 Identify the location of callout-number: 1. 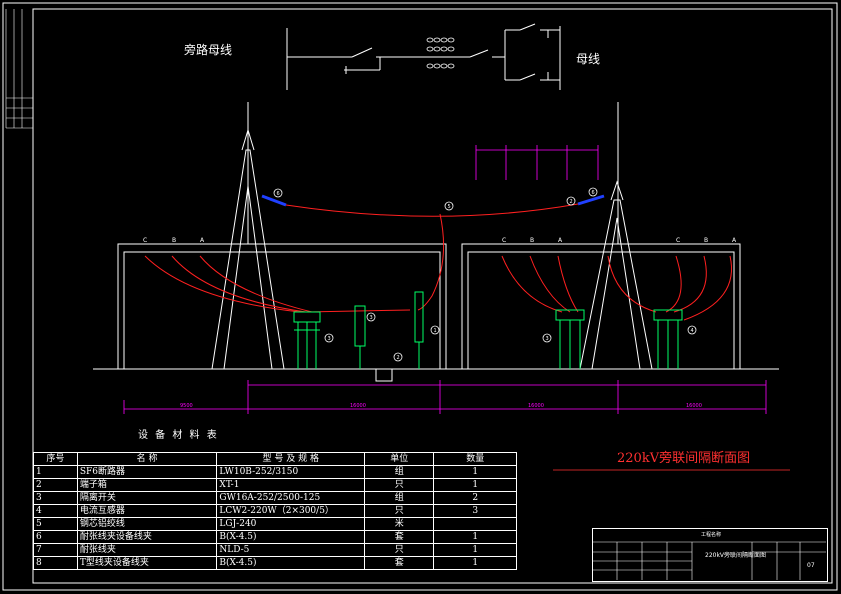
(435, 331).